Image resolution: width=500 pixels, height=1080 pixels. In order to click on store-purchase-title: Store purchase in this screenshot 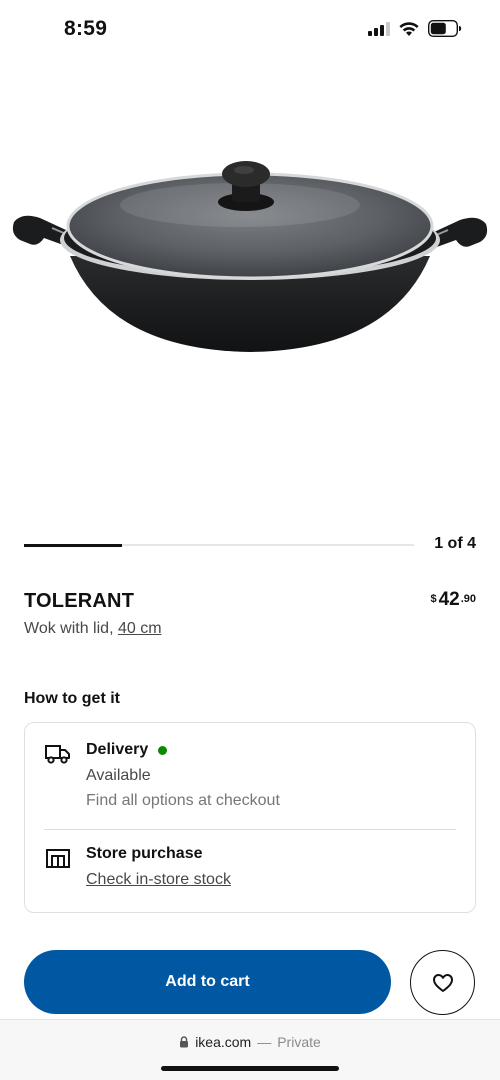, I will do `click(144, 853)`.